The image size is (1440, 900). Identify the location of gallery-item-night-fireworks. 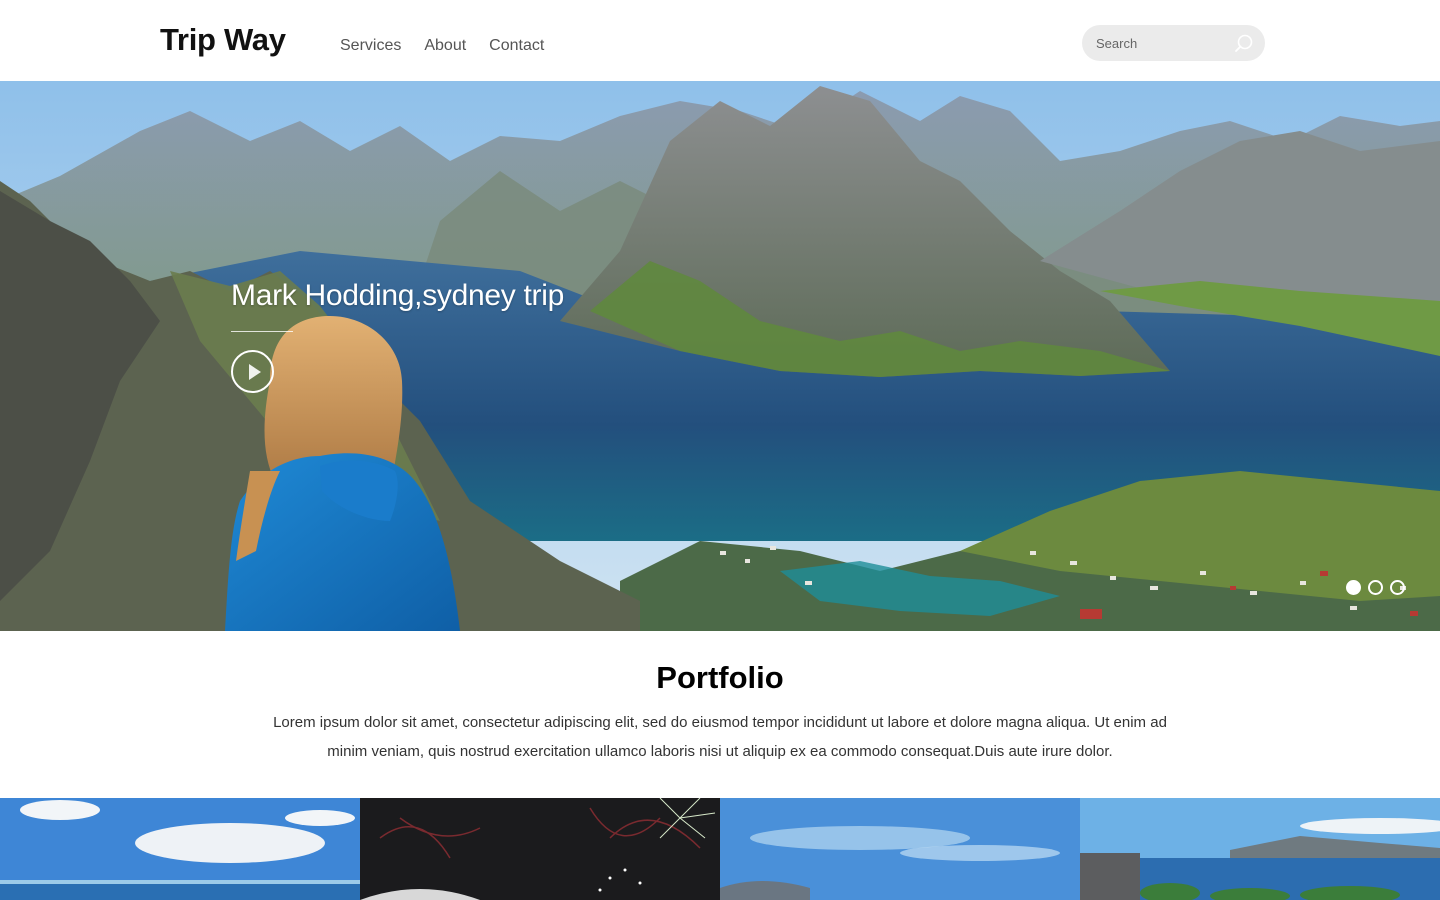
(540, 849).